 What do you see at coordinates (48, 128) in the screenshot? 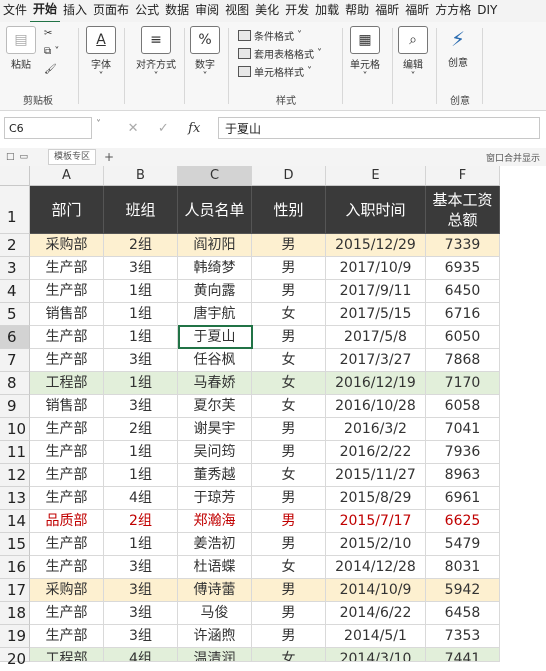
I see `name-box: C6` at bounding box center [48, 128].